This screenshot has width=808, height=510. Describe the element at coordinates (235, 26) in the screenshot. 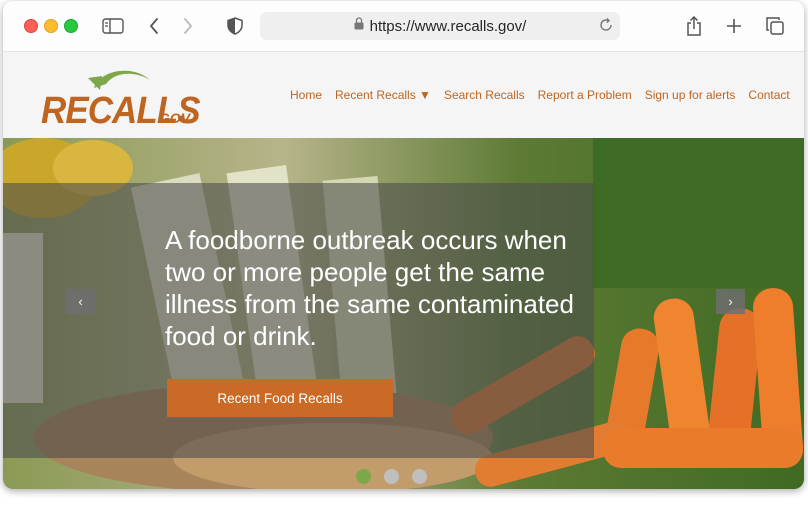

I see `privacy-shield-icon` at that location.